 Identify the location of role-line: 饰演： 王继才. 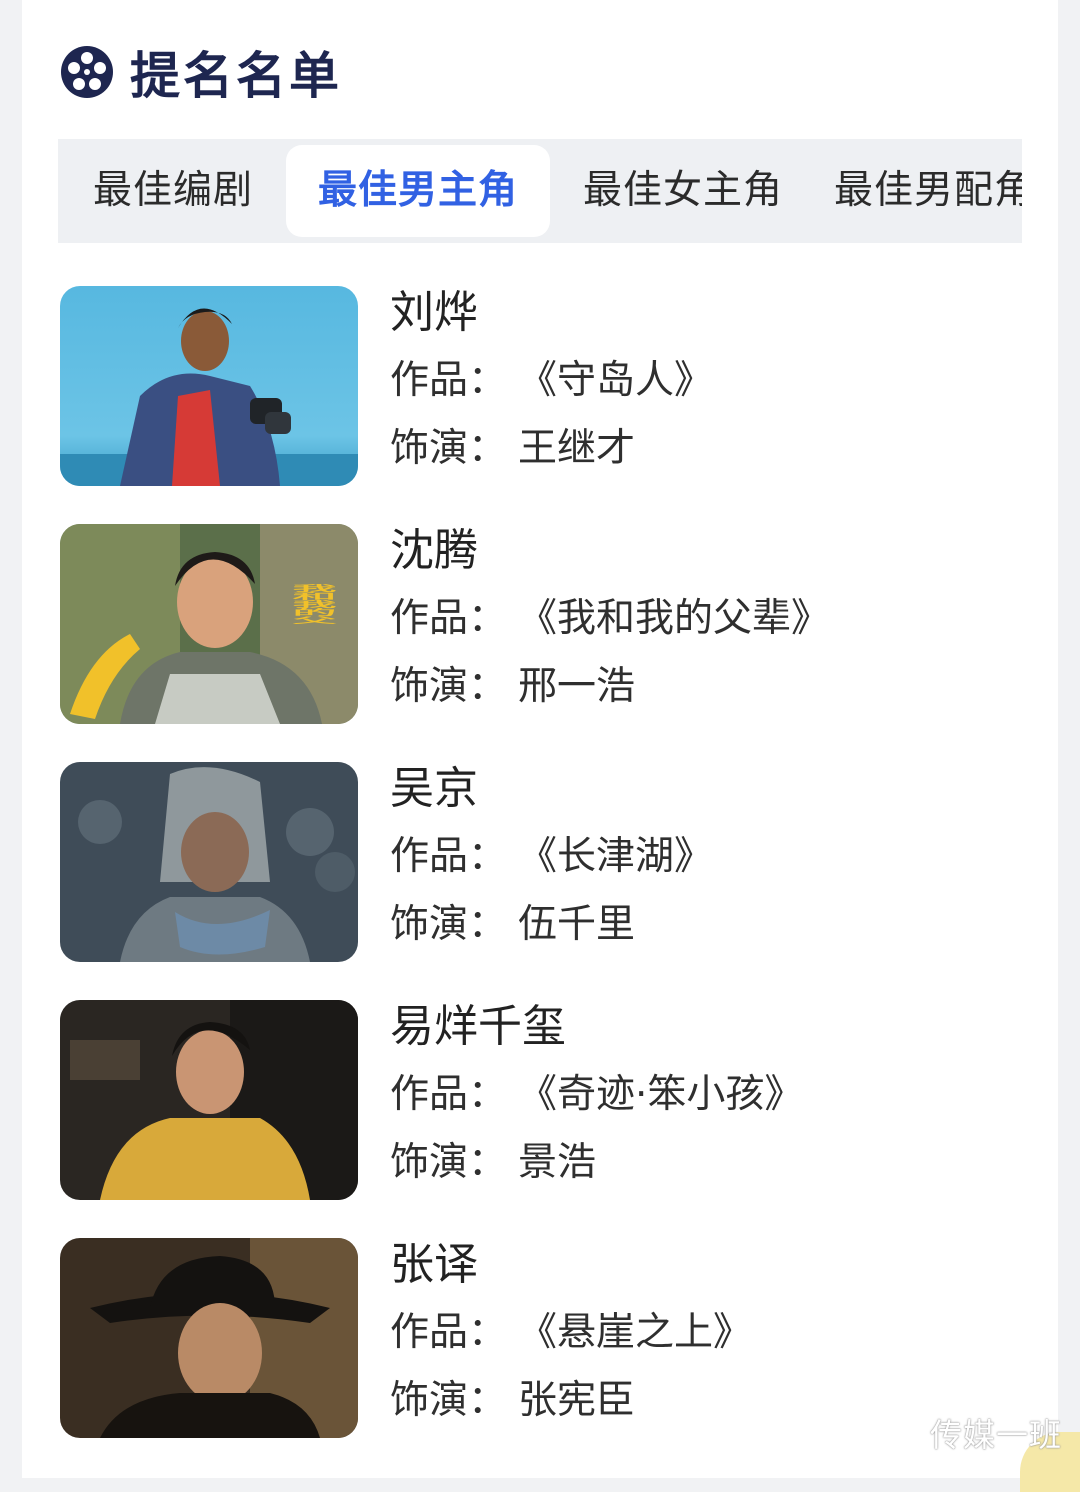
(512, 449).